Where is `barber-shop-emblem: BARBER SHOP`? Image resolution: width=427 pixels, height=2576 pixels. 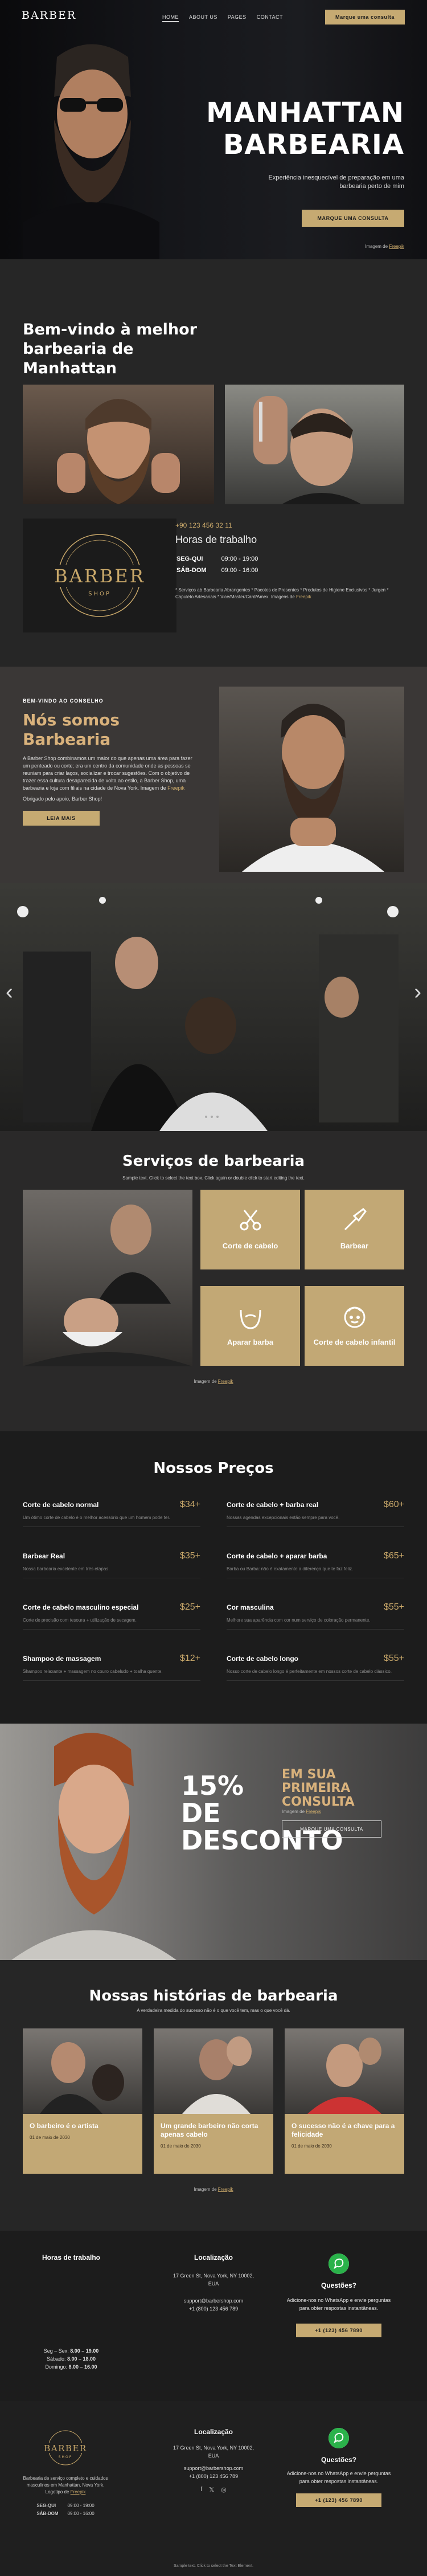
barber-shop-emblem: BARBER SHOP is located at coordinates (99, 575).